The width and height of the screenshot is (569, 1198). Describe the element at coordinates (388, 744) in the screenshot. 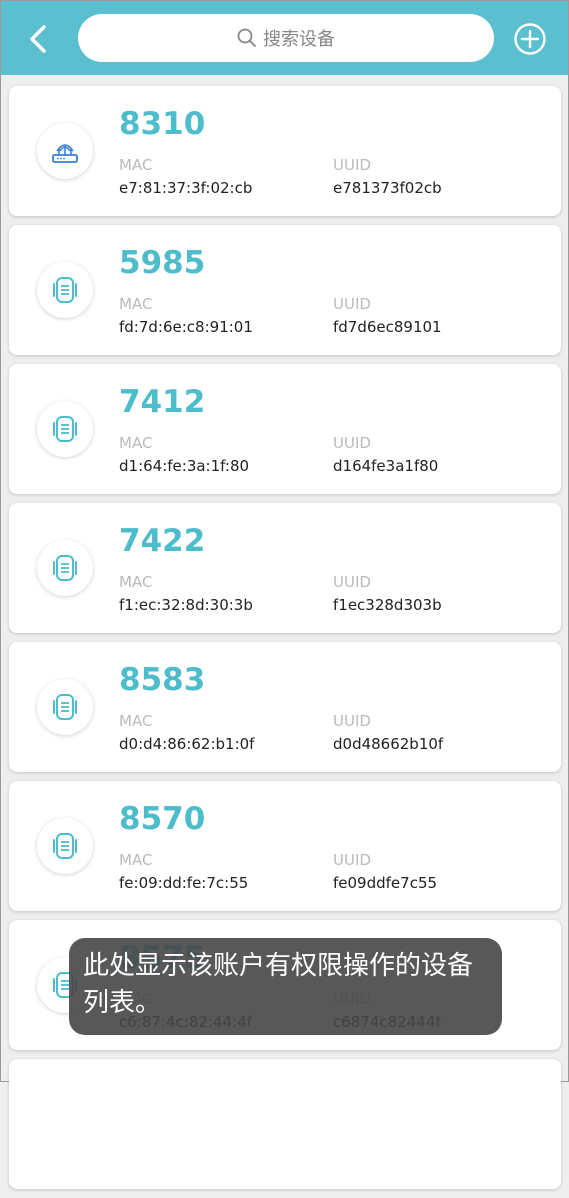

I see `uuid-value: d0d48662b10f` at that location.